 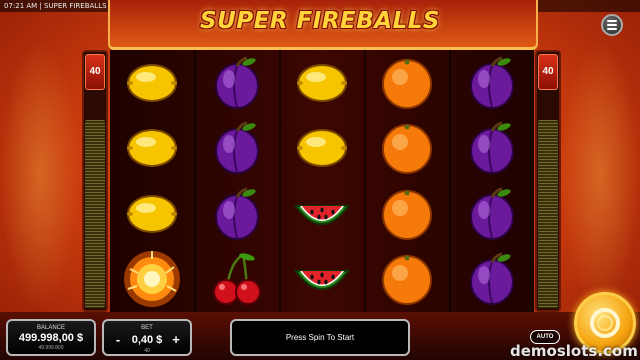 What do you see at coordinates (147, 328) in the screenshot?
I see `bet-label: BET` at bounding box center [147, 328].